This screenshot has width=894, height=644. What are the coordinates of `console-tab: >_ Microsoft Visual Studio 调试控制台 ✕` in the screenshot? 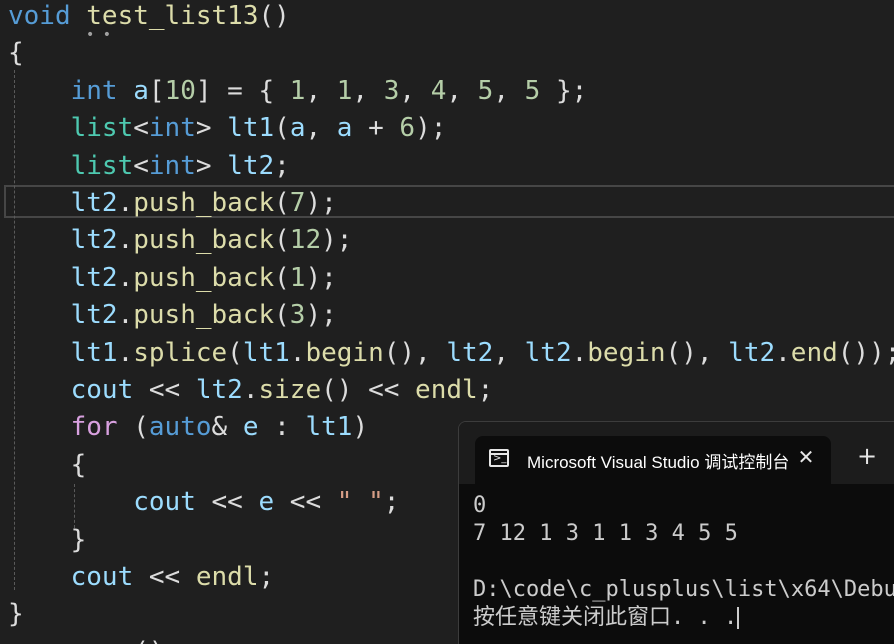 It's located at (653, 460).